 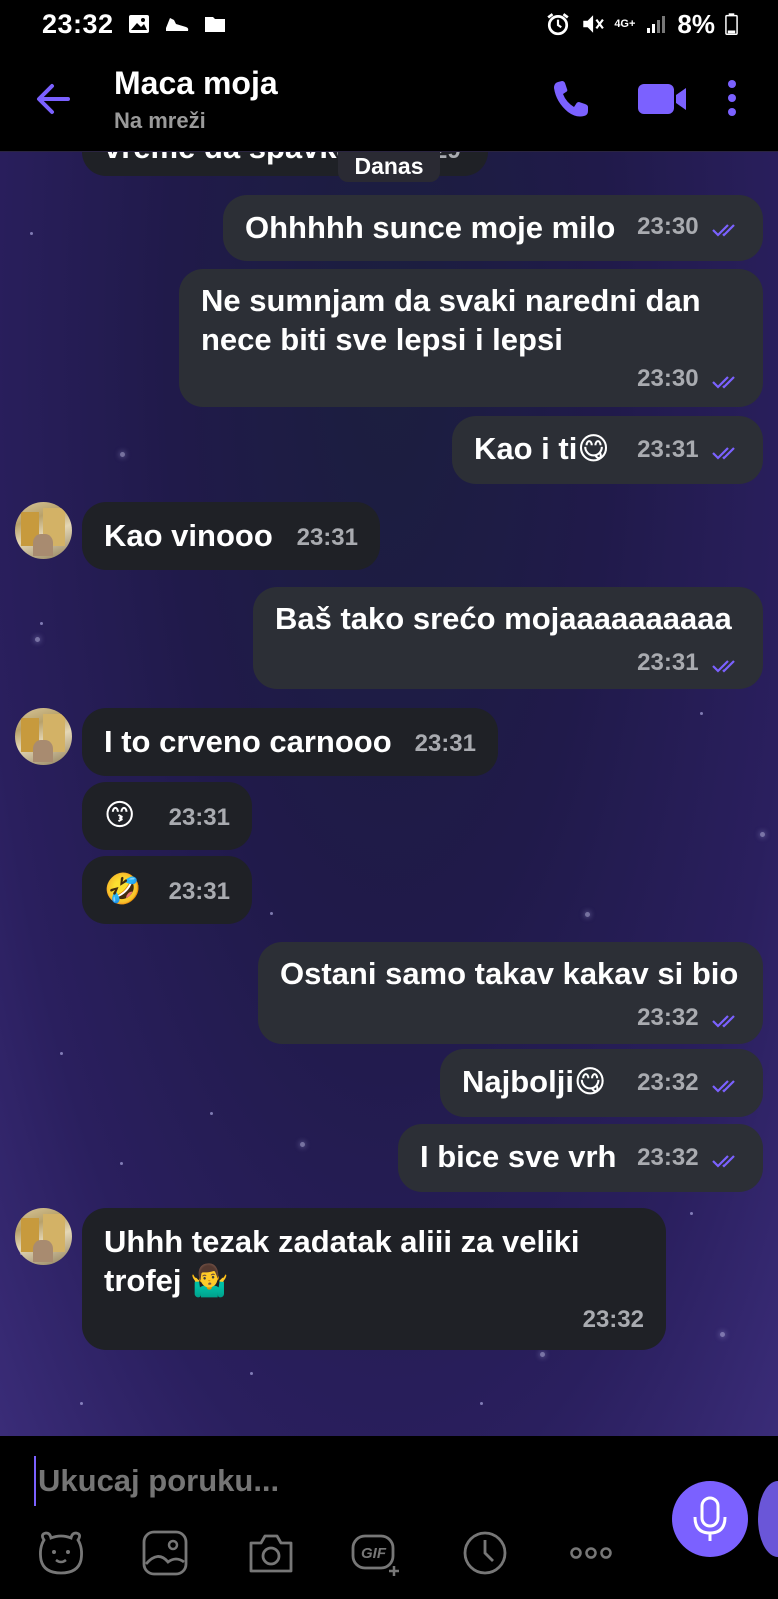 What do you see at coordinates (732, 98) in the screenshot?
I see `more-vertical-icon` at bounding box center [732, 98].